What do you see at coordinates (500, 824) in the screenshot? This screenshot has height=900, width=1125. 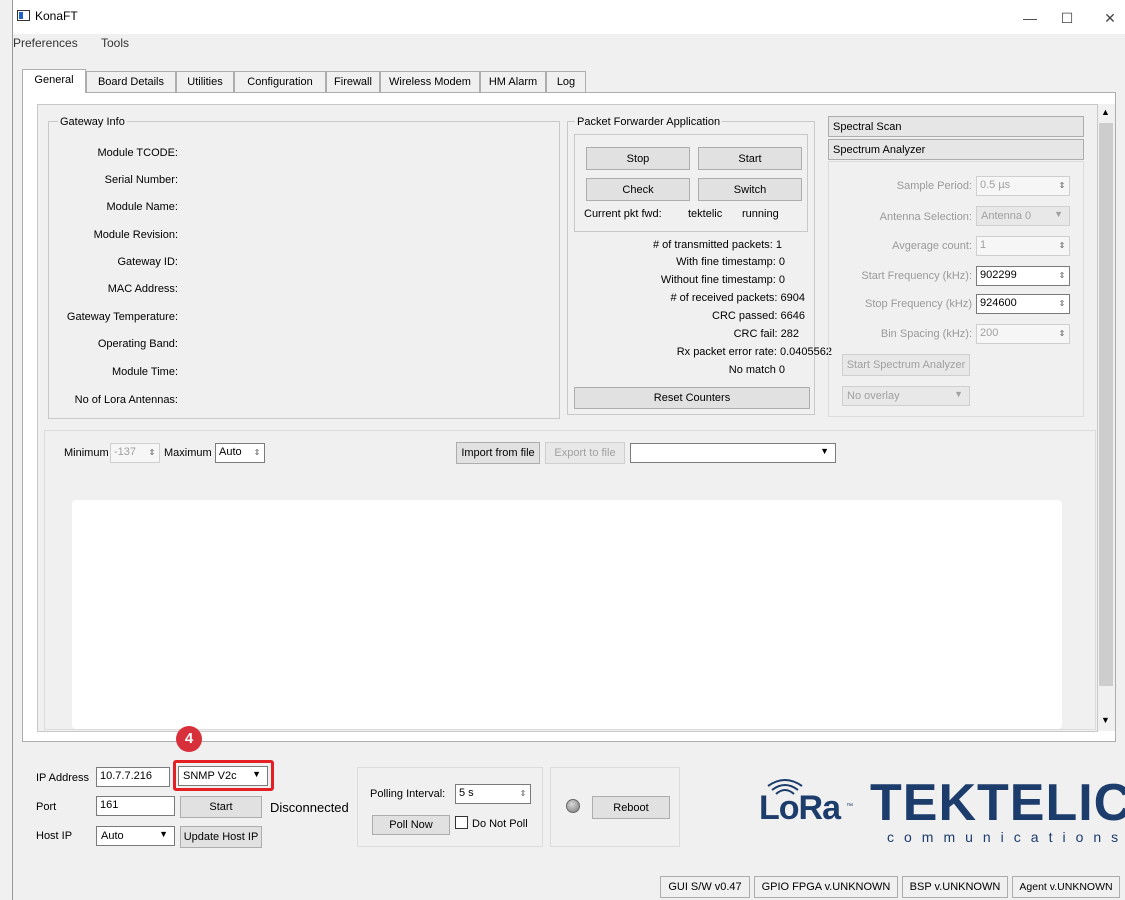 I see `do-not-poll-label: Do Not Poll` at bounding box center [500, 824].